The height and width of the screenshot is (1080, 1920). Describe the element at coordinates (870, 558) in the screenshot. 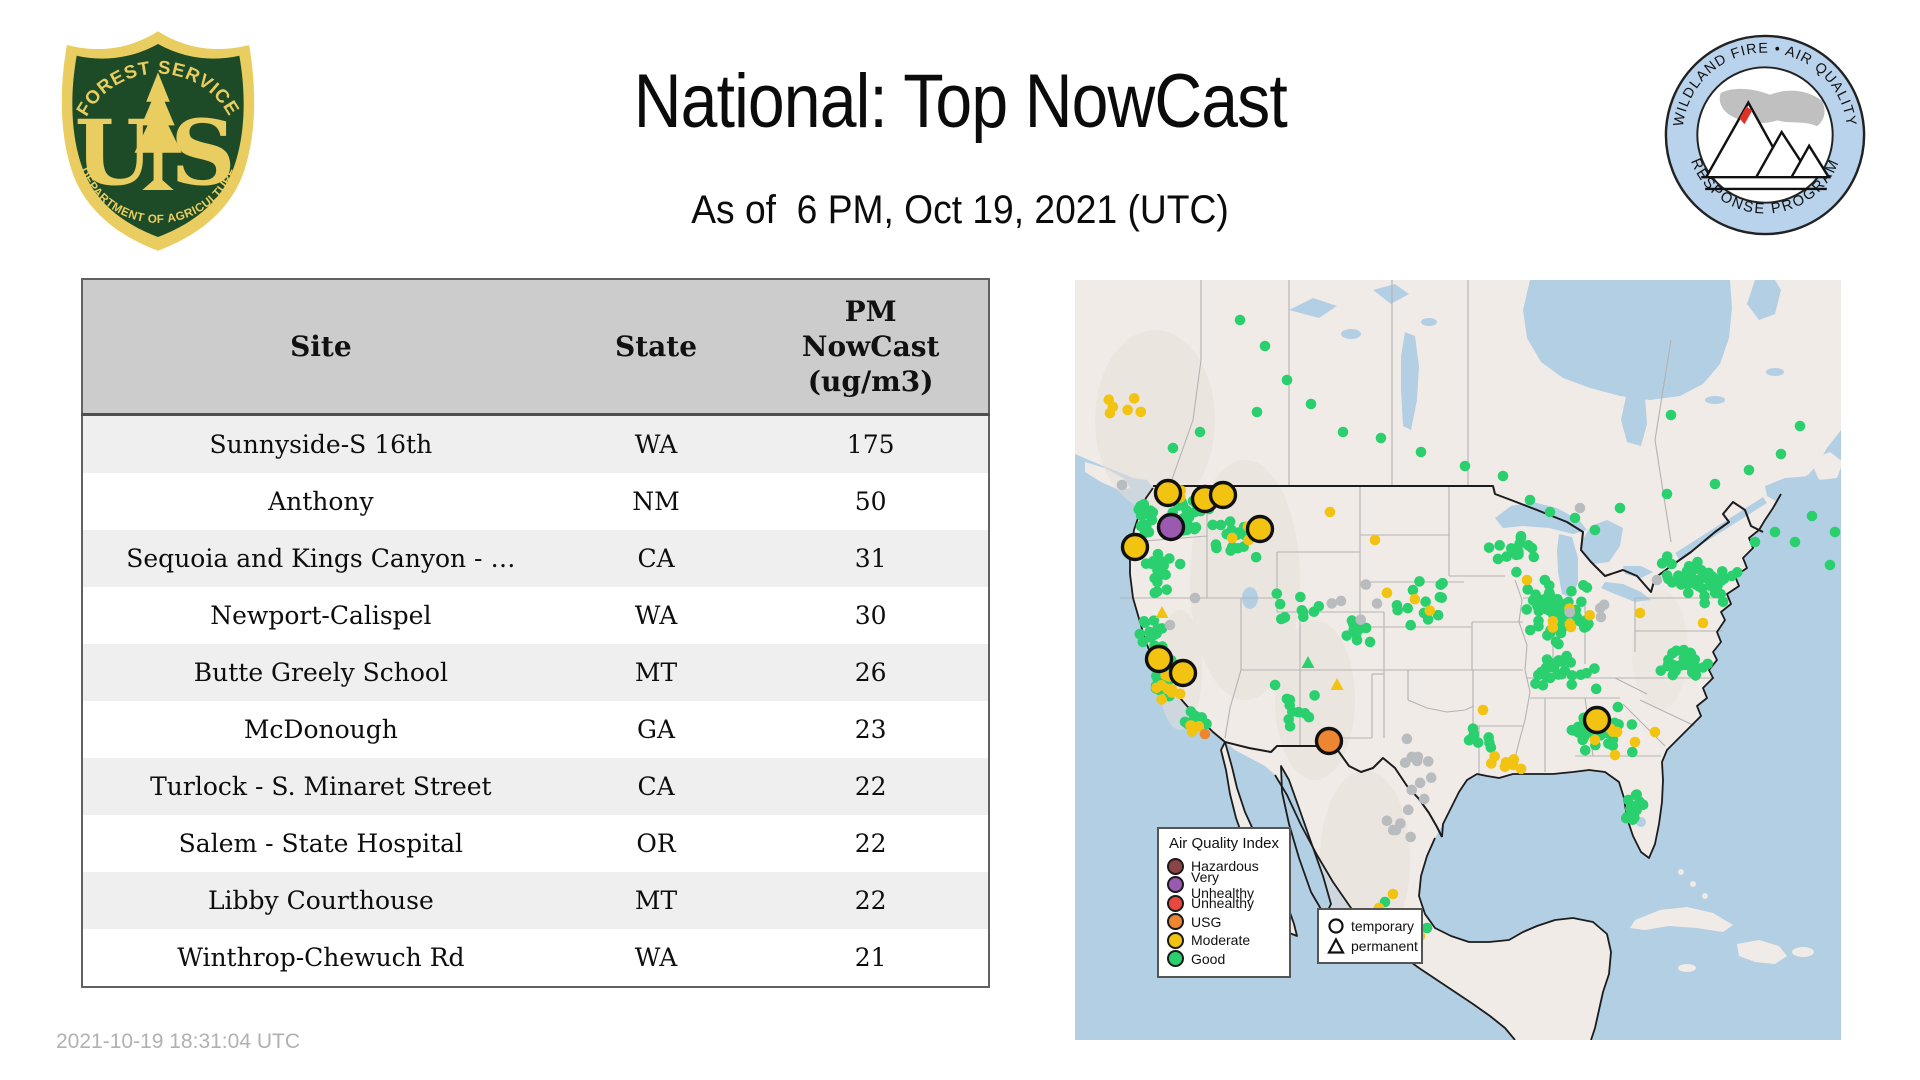

I see `value-cell: 31` at that location.